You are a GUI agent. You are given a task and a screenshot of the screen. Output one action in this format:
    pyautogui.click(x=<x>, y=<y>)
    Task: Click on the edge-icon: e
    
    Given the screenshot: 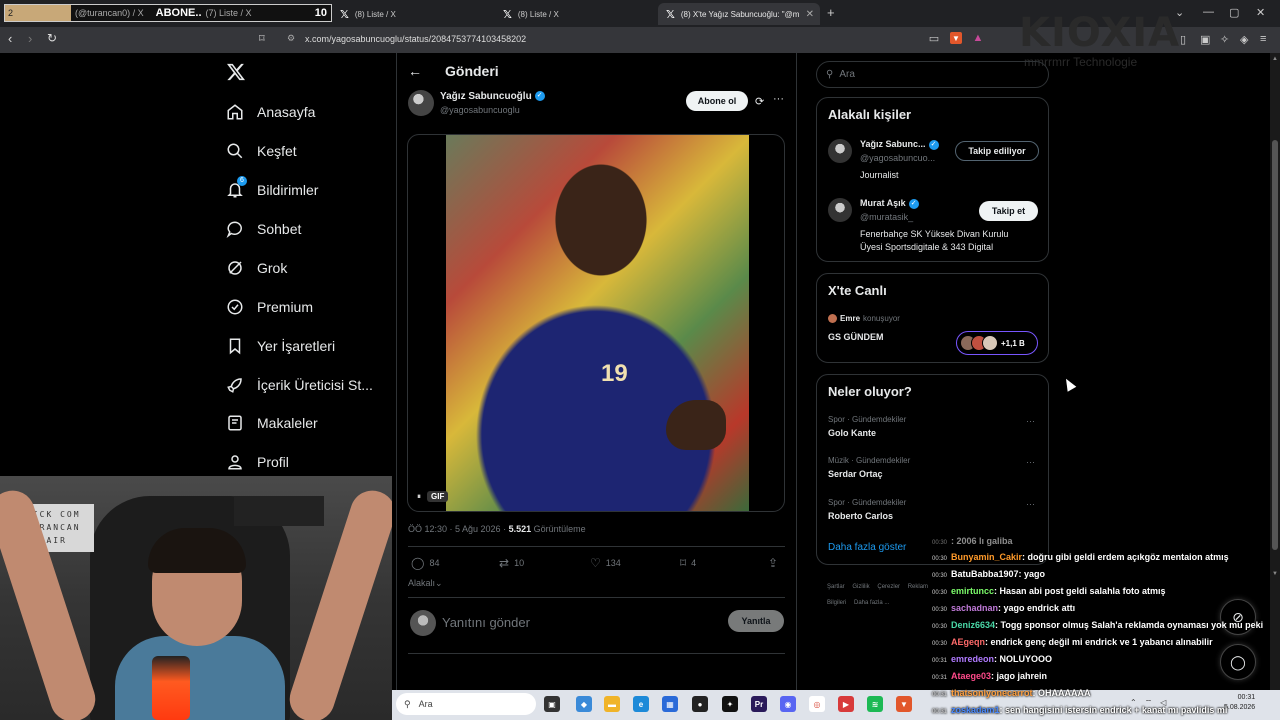 What is the action you would take?
    pyautogui.click(x=641, y=704)
    